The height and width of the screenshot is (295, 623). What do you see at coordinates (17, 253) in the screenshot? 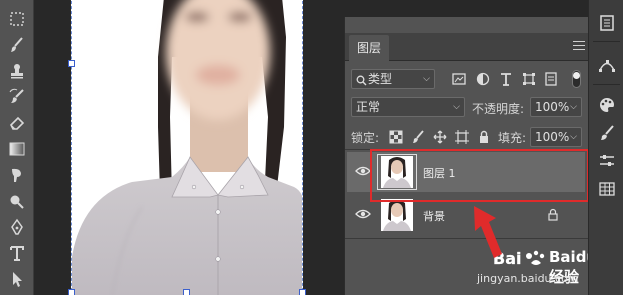
I see `type-tool-icon` at bounding box center [17, 253].